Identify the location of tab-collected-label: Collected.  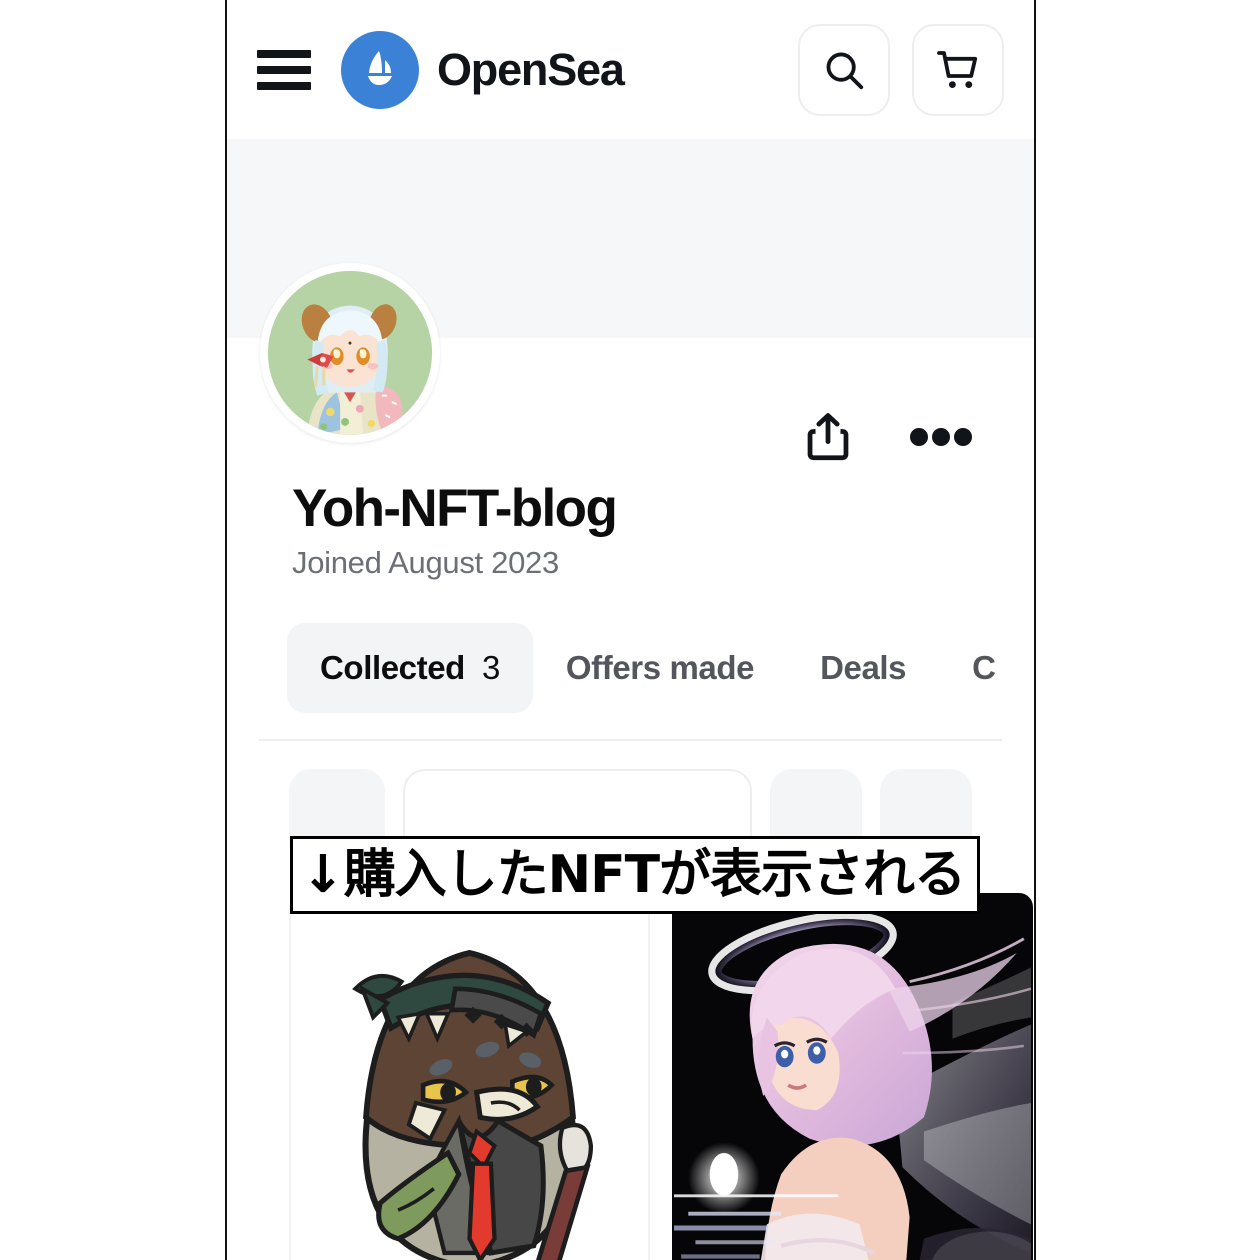
(392, 668).